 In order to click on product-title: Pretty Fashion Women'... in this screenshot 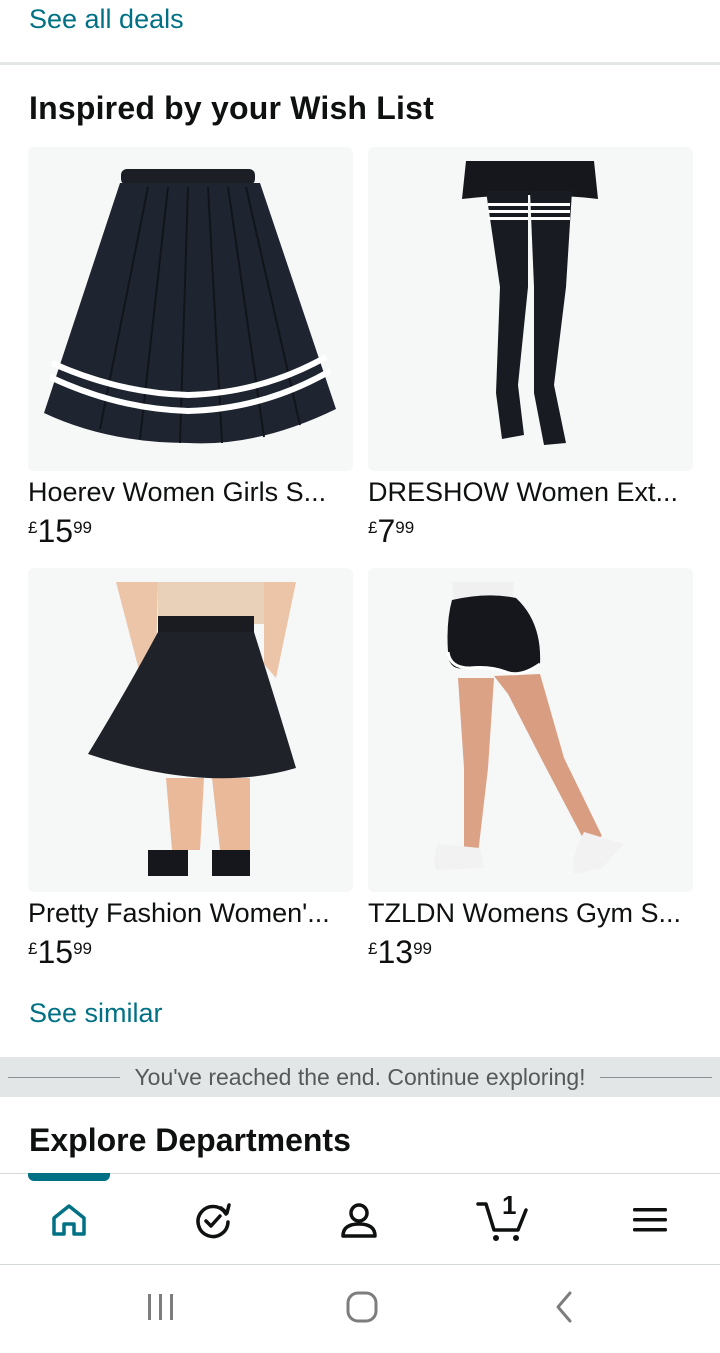, I will do `click(190, 913)`.